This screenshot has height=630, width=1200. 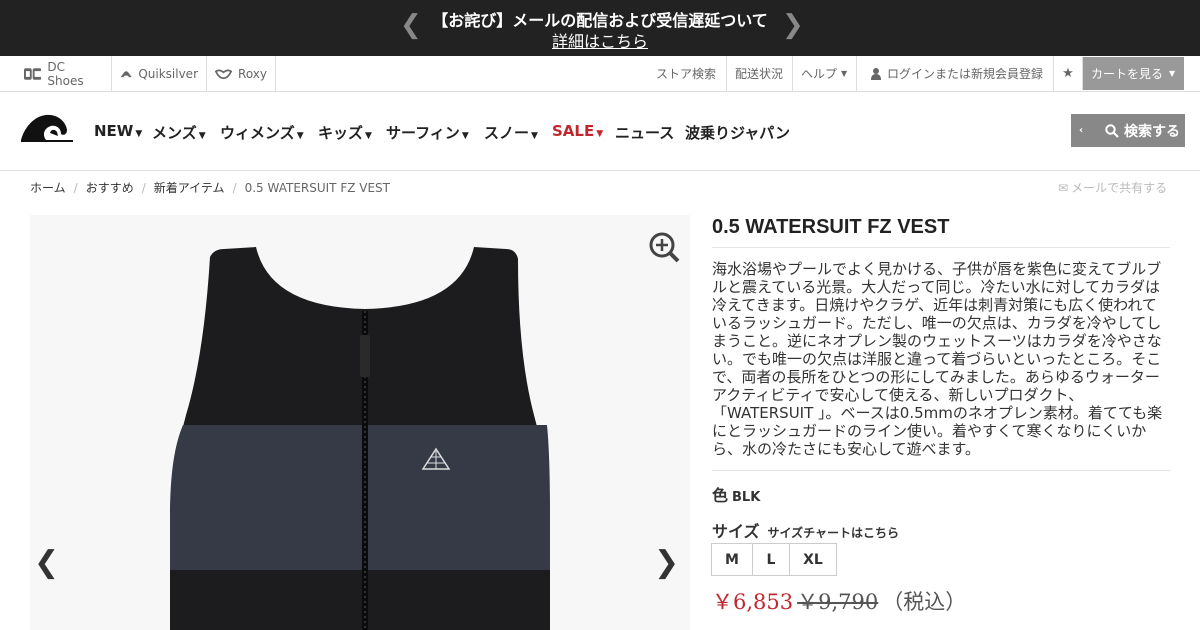 I want to click on favorites-button: ★, so click(x=1067, y=73).